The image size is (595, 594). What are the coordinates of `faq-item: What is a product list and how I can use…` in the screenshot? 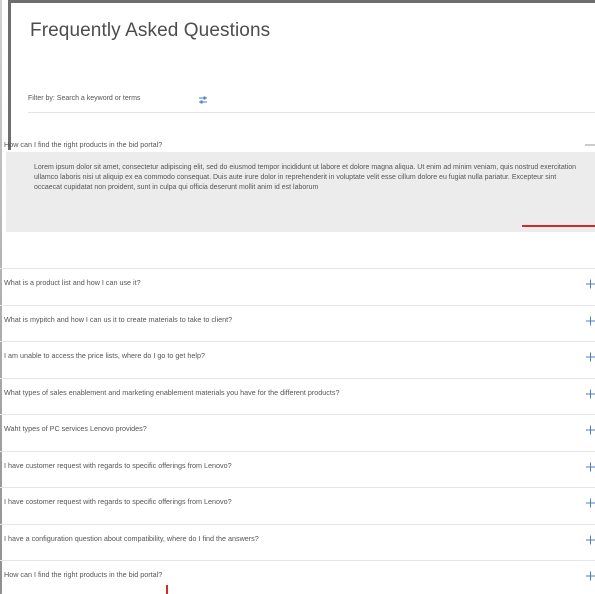 It's located at (297, 282).